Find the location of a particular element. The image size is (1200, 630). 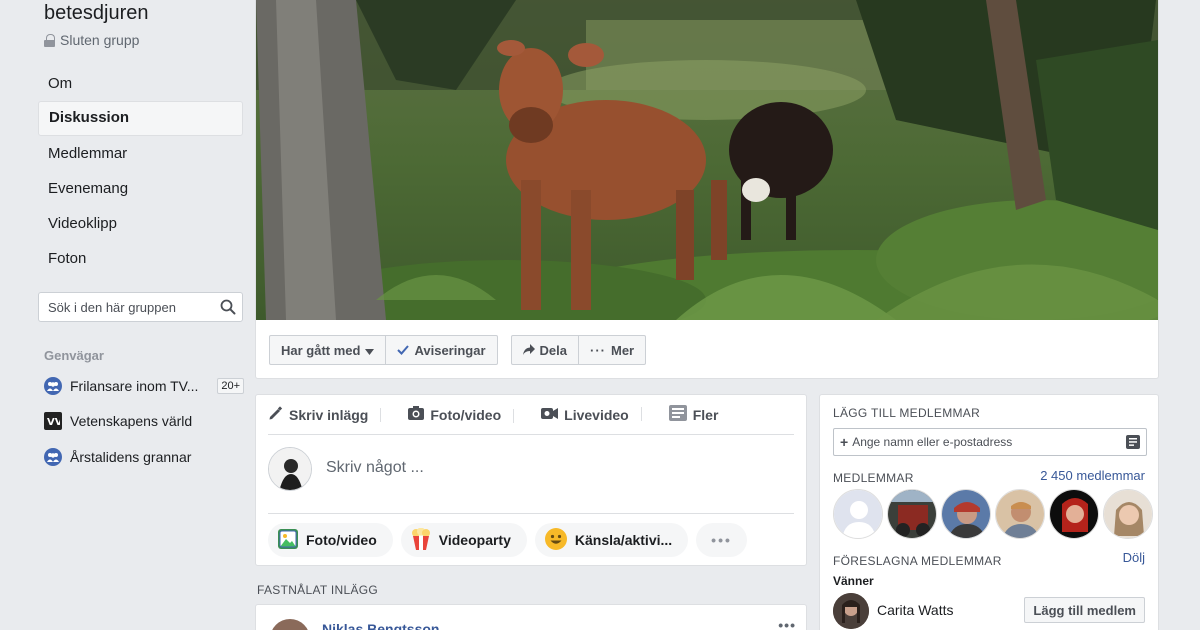

shortcut-item: VV Vetenskapens värld is located at coordinates (144, 421).